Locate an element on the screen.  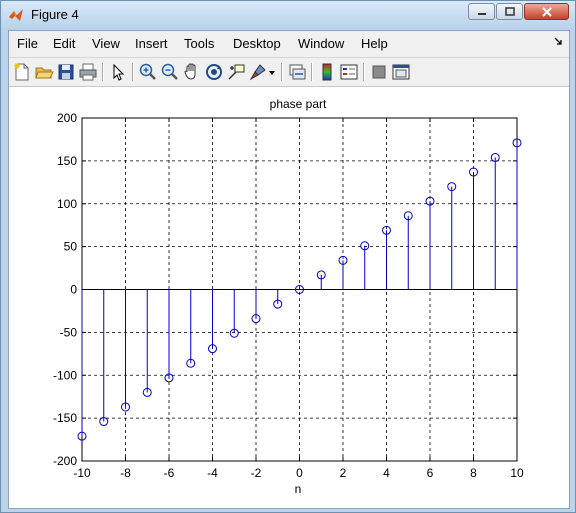
close-button is located at coordinates (546, 11).